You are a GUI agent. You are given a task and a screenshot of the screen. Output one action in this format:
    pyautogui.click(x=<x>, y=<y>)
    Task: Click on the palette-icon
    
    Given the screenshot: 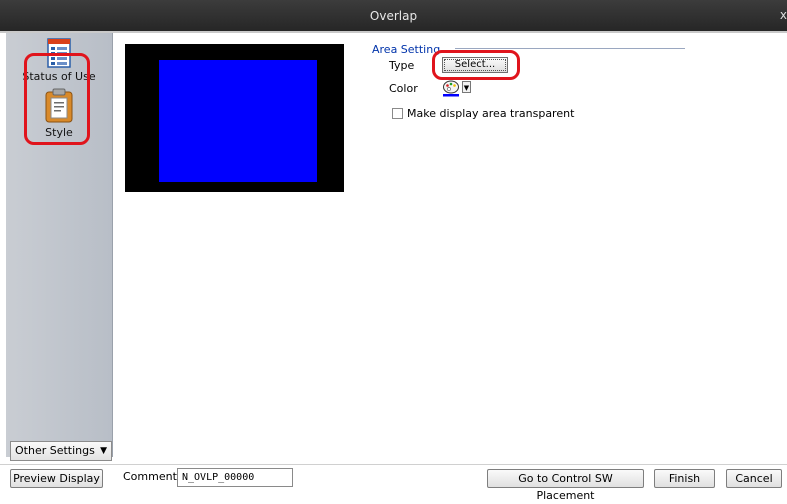 What is the action you would take?
    pyautogui.click(x=451, y=88)
    